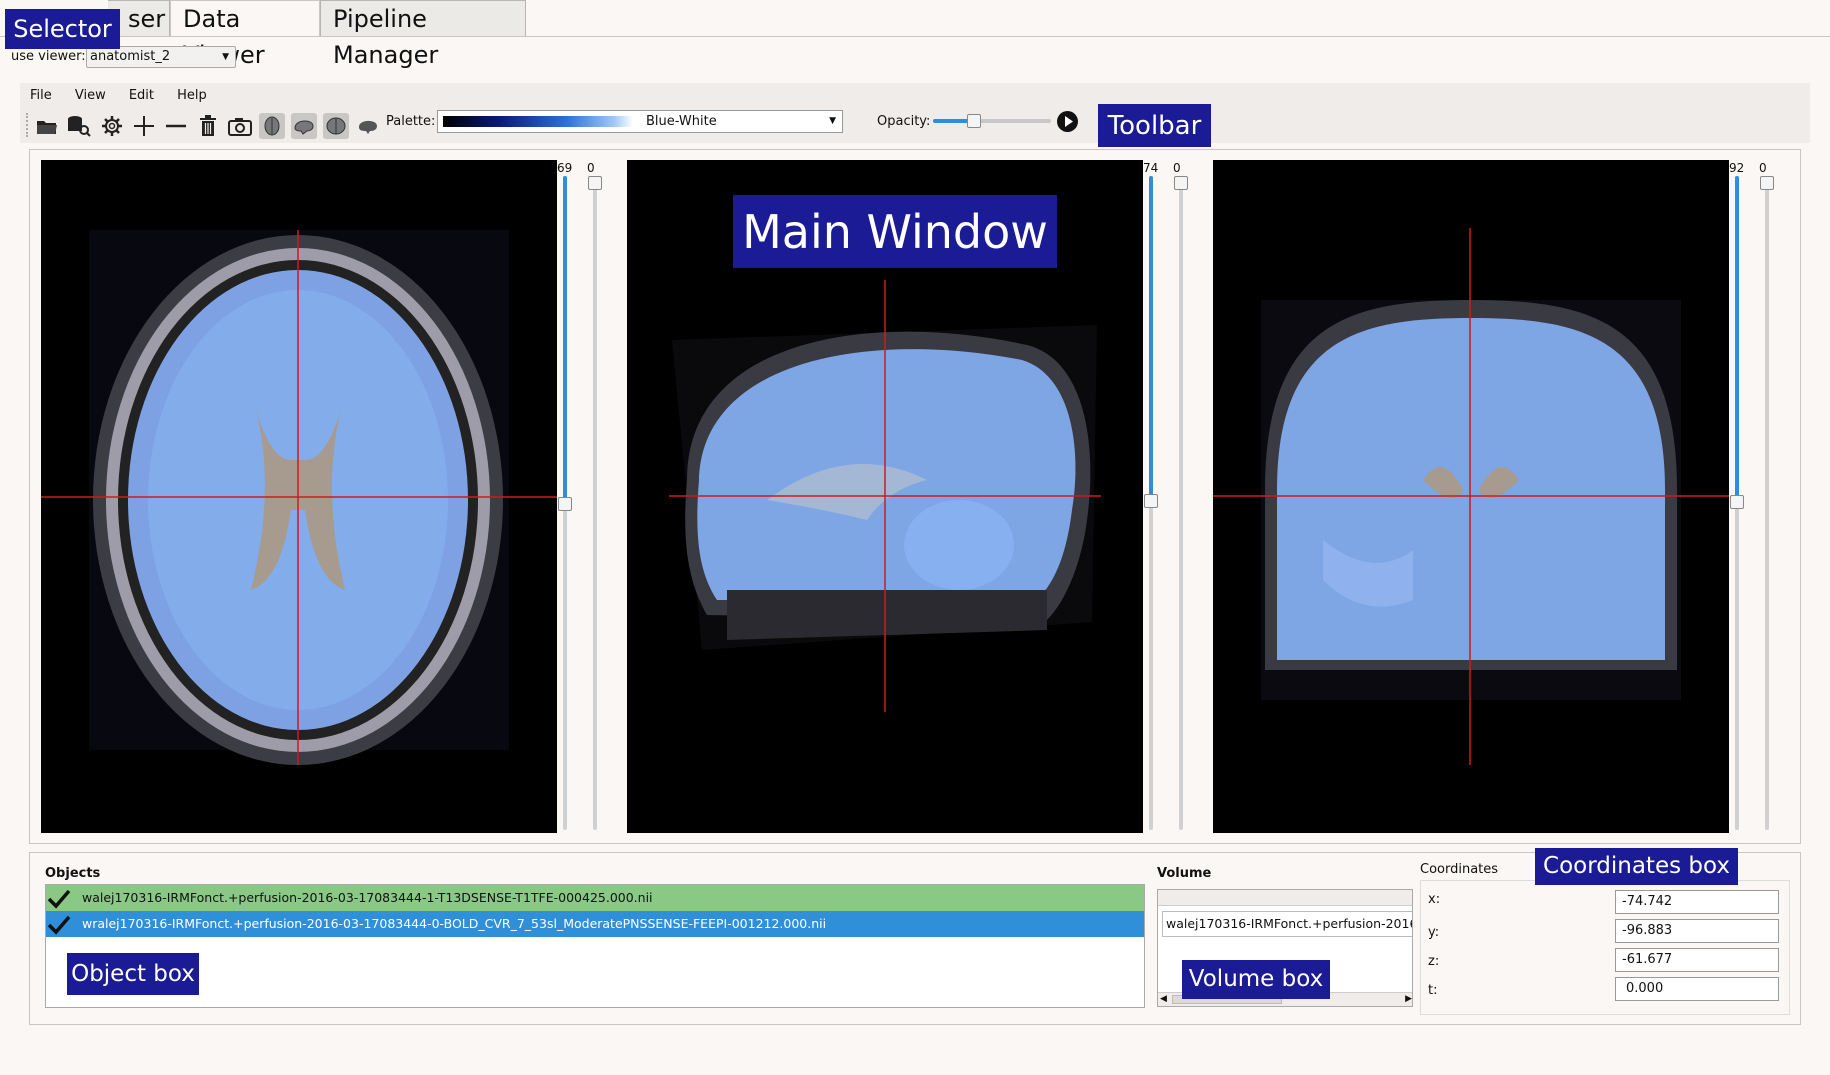 The width and height of the screenshot is (1830, 1075). I want to click on database-search-icon, so click(79, 126).